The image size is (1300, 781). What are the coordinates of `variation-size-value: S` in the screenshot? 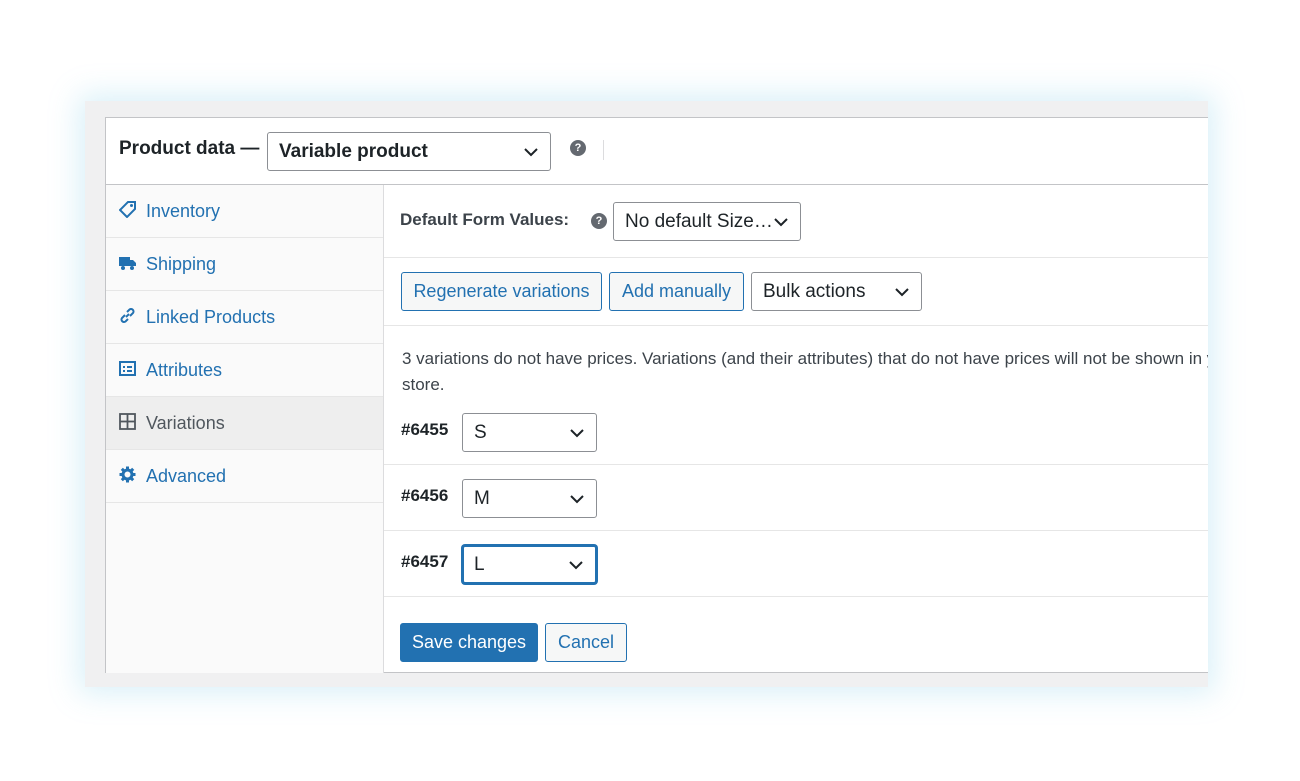 It's located at (480, 432).